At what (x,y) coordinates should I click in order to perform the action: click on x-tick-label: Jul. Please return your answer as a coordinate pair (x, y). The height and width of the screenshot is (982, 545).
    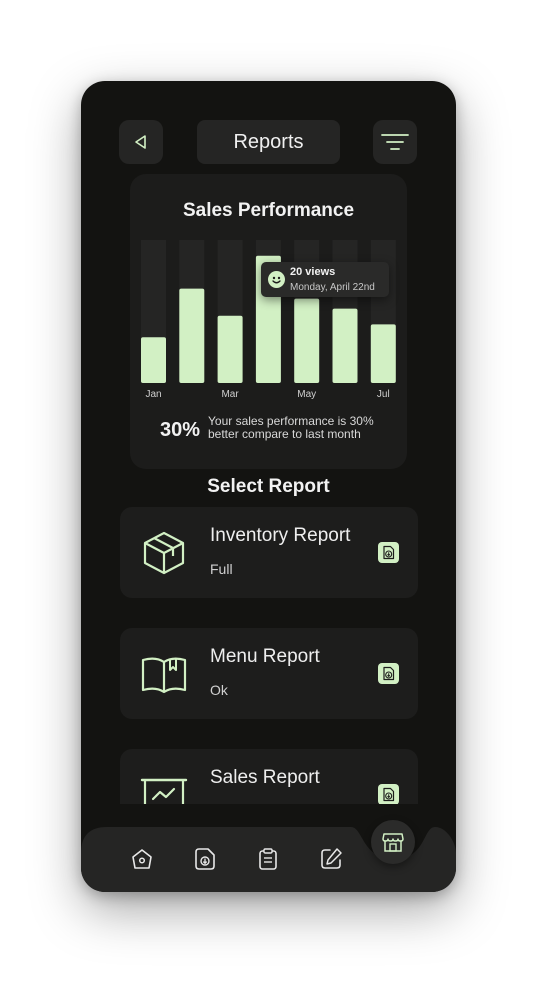
    Looking at the image, I should click on (383, 394).